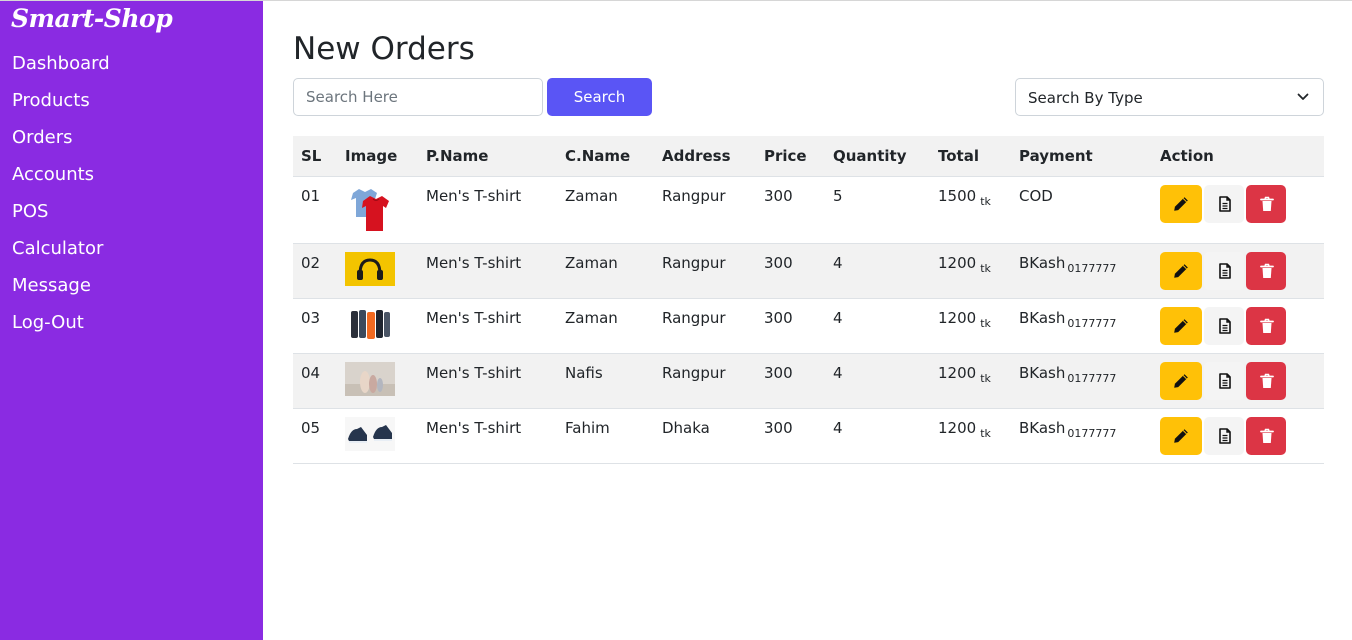  I want to click on search-button: Search, so click(599, 97).